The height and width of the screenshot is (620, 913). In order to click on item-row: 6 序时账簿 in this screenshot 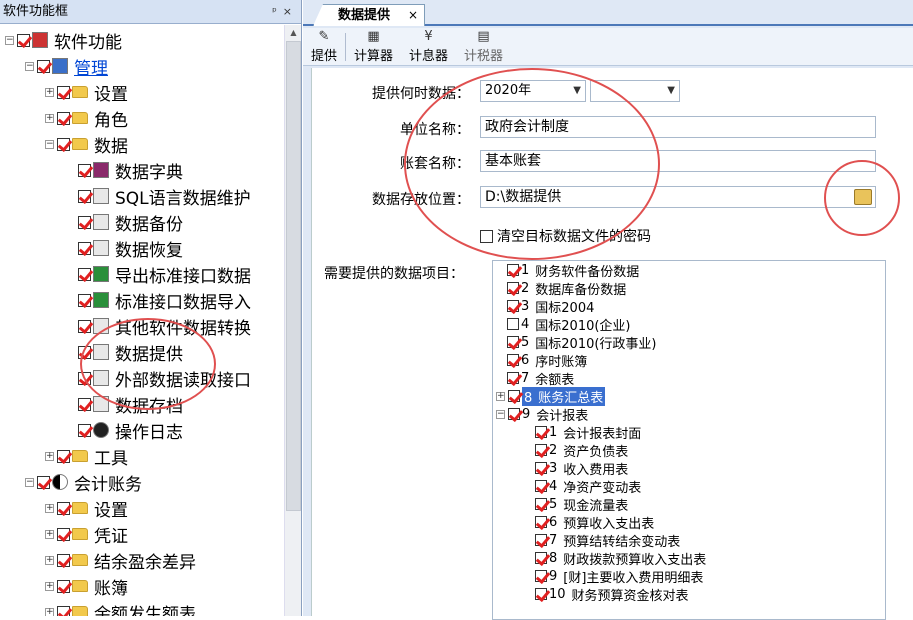, I will do `click(547, 360)`.